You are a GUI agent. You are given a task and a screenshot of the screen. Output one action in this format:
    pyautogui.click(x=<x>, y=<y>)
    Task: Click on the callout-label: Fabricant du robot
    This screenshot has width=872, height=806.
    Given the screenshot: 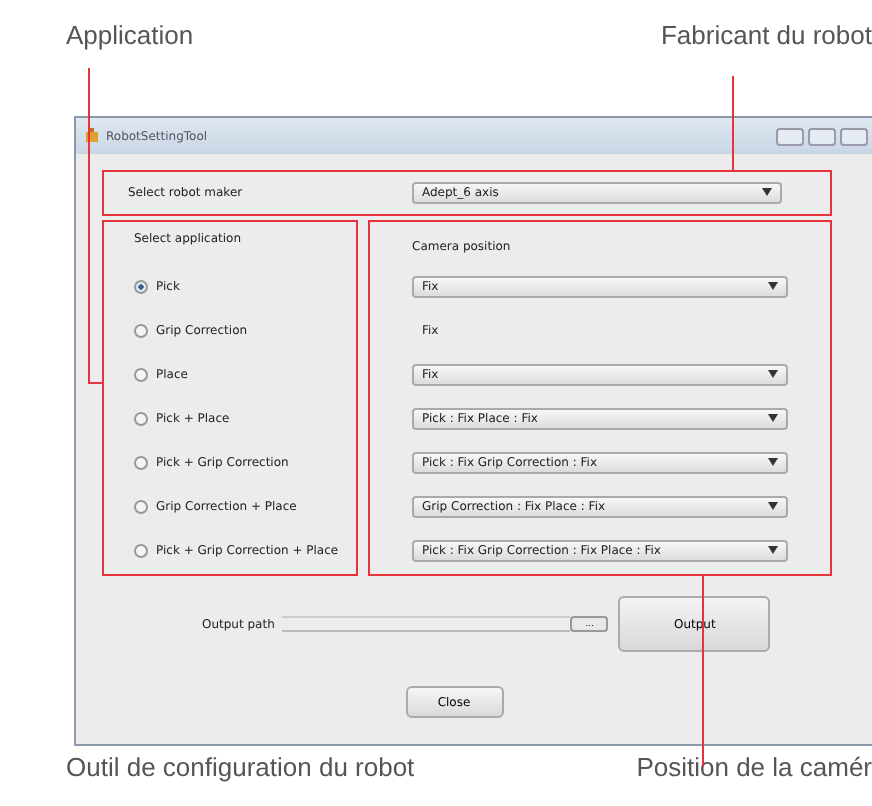 What is the action you would take?
    pyautogui.click(x=766, y=35)
    